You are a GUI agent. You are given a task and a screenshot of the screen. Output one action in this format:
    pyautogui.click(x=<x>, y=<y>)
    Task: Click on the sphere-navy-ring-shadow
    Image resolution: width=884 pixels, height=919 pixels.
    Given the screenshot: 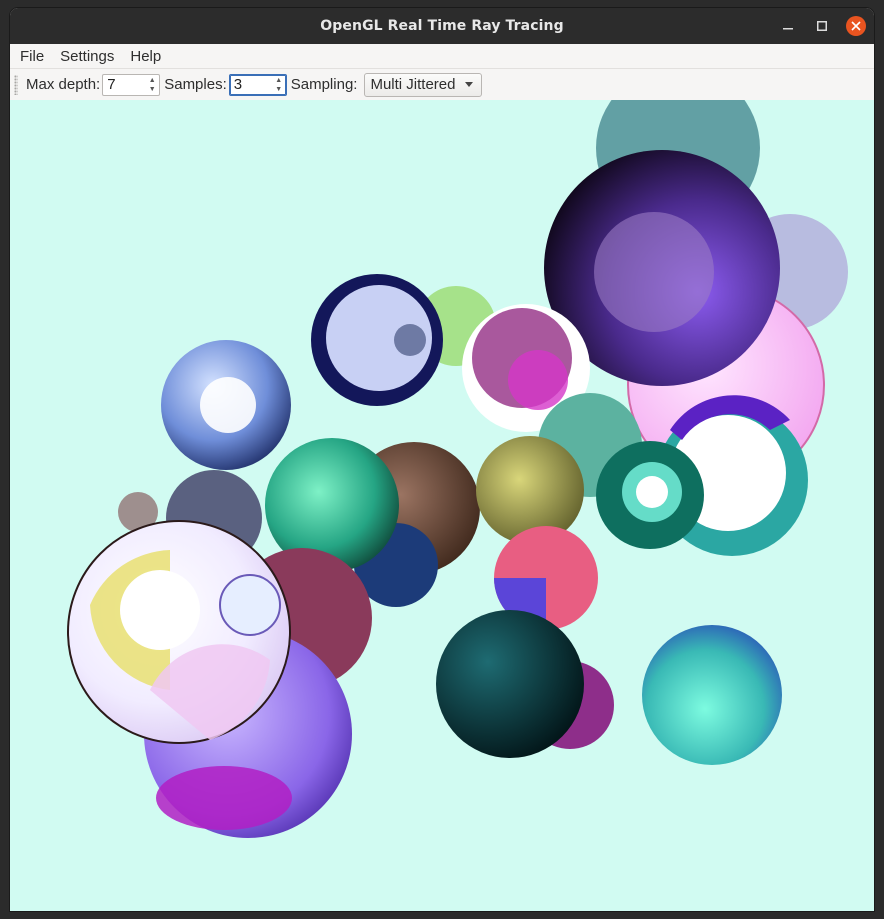 What is the action you would take?
    pyautogui.click(x=410, y=340)
    